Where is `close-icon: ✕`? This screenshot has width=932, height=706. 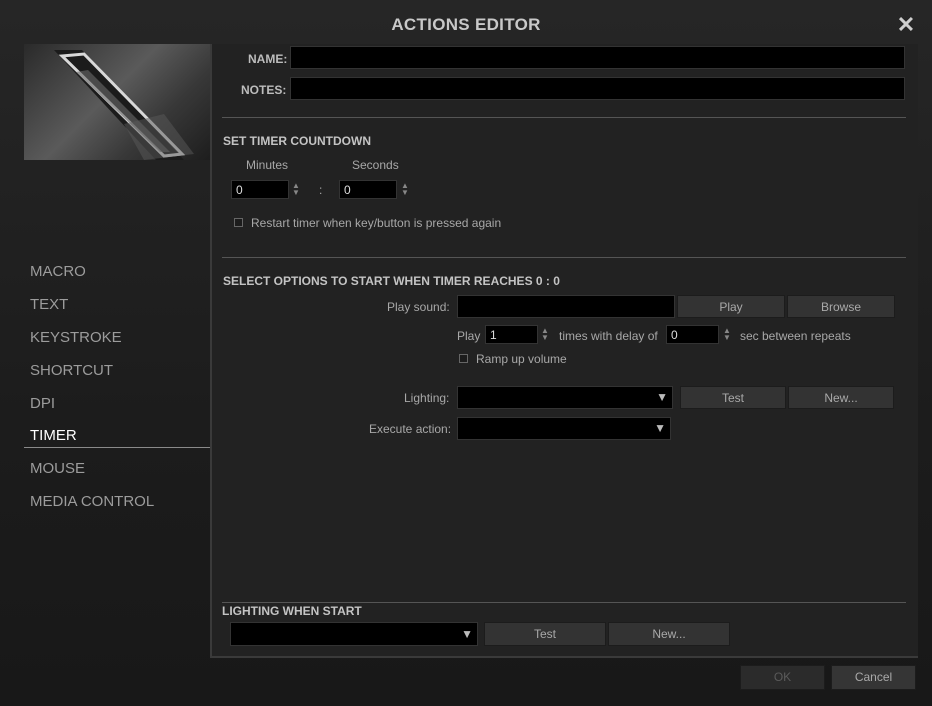 close-icon: ✕ is located at coordinates (906, 25).